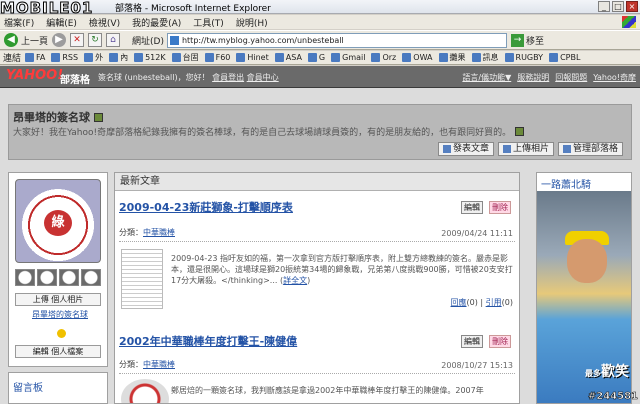 The image size is (640, 404). What do you see at coordinates (295, 280) in the screenshot?
I see `read-more-link: 詳全文` at bounding box center [295, 280].